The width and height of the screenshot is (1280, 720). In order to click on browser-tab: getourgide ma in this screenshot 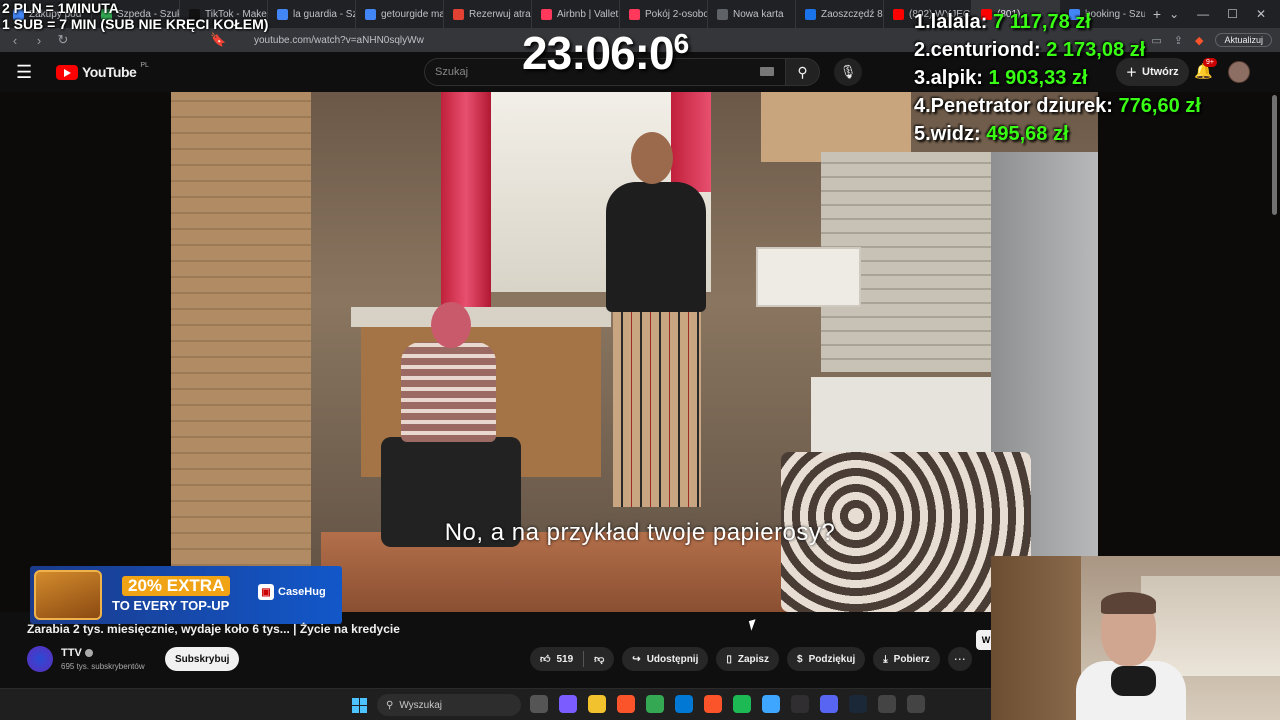, I will do `click(400, 14)`.